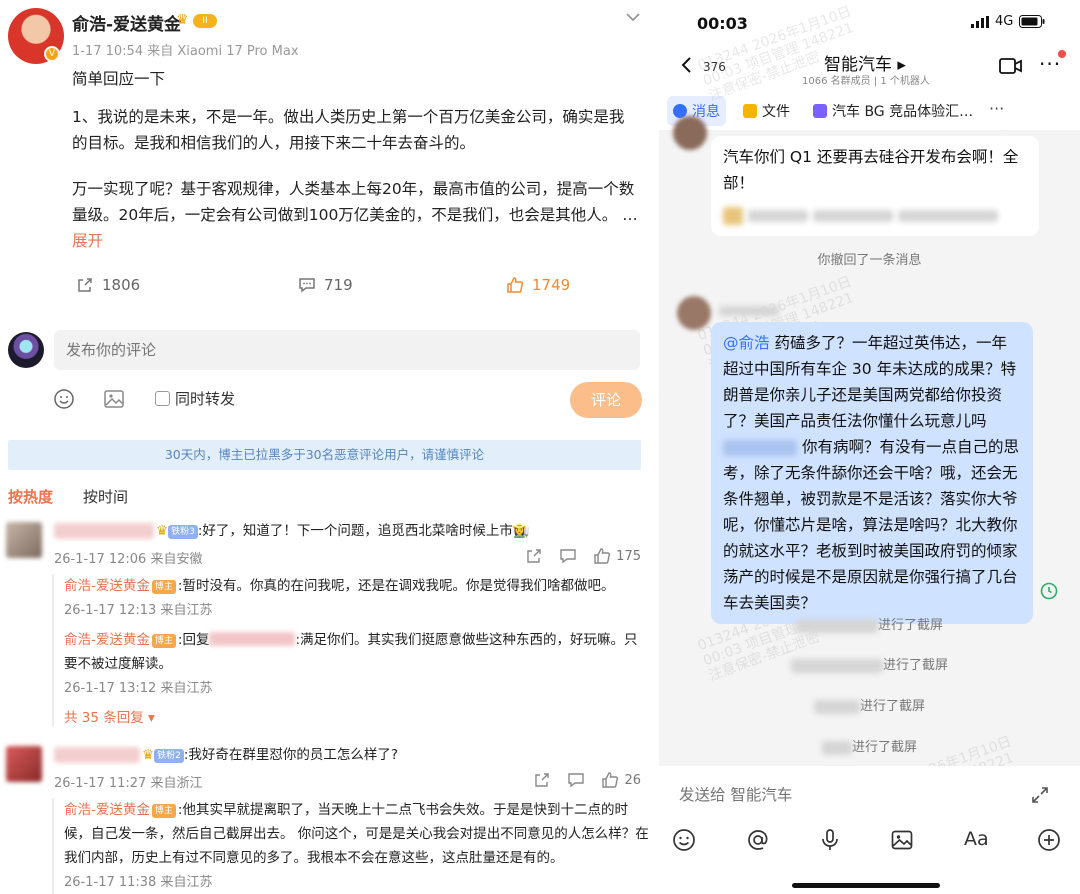 This screenshot has height=894, width=1080. I want to click on repost-checkbox, so click(162, 398).